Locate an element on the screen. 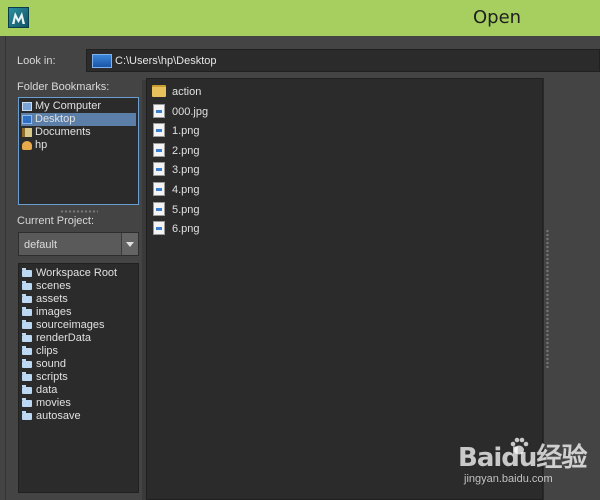 The image size is (600, 500). bookmark-desktop: Desktop is located at coordinates (78, 119).